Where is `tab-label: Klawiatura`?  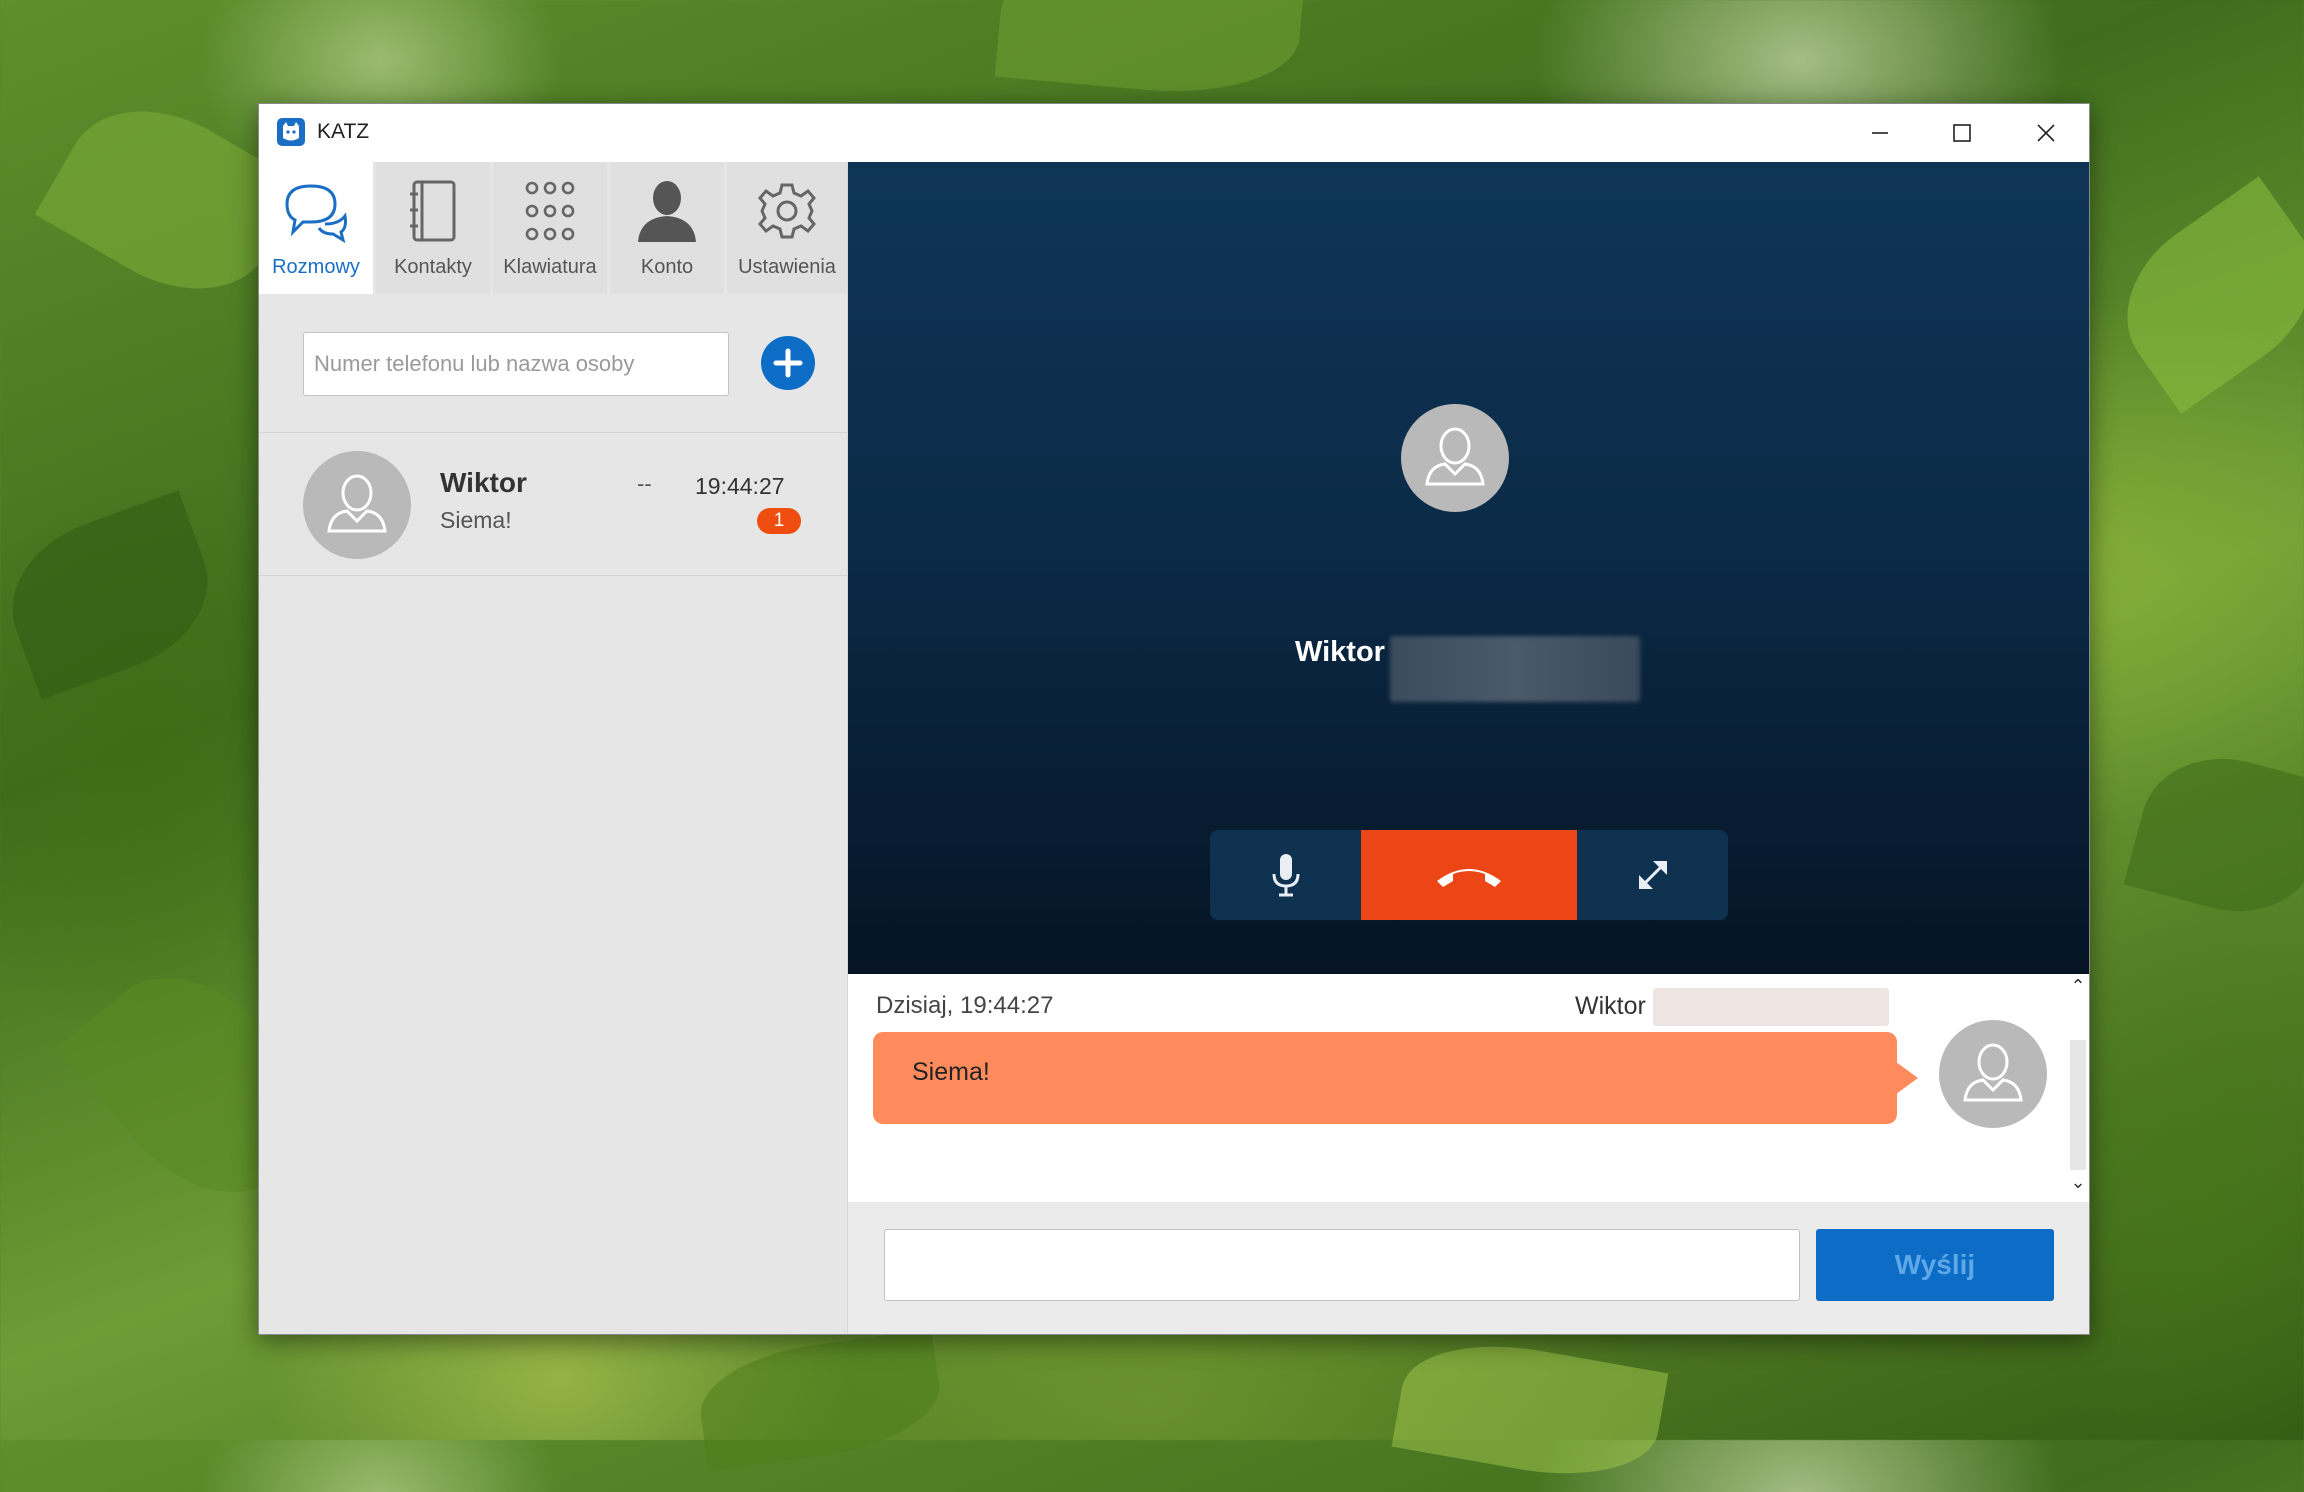
tab-label: Klawiatura is located at coordinates (550, 267).